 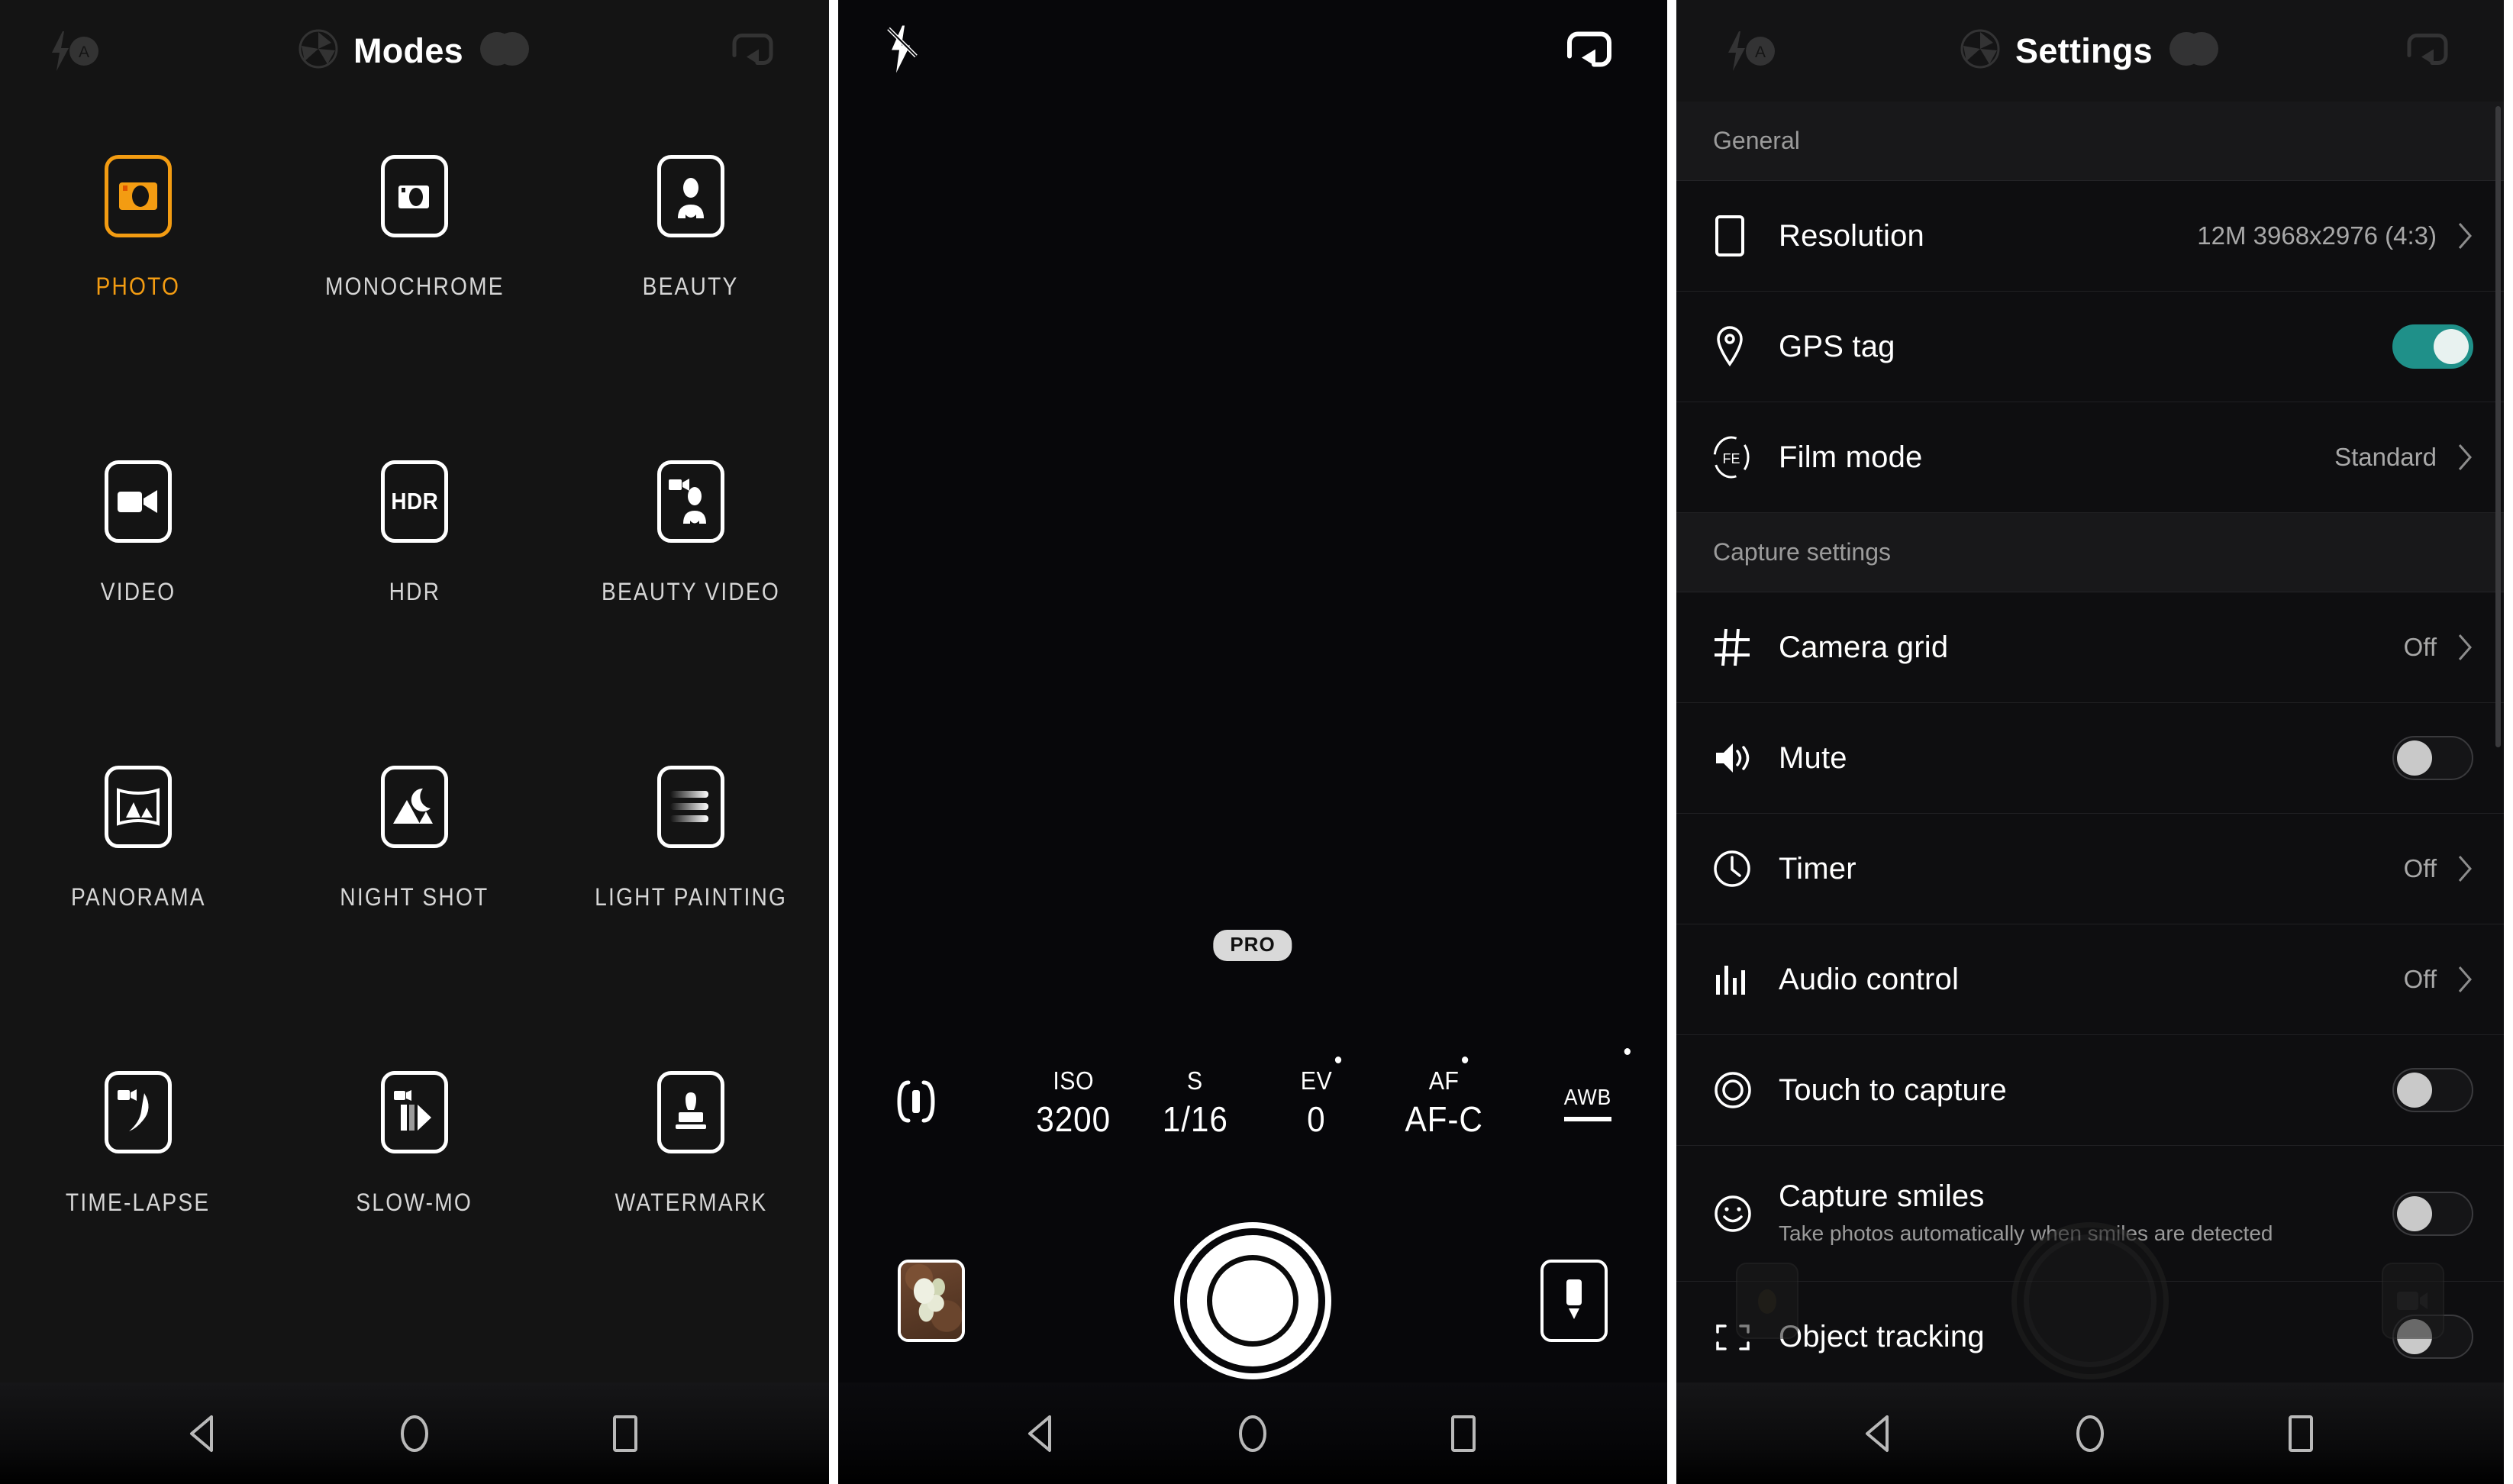 What do you see at coordinates (138, 590) in the screenshot?
I see `mode-item-video: VIDEO` at bounding box center [138, 590].